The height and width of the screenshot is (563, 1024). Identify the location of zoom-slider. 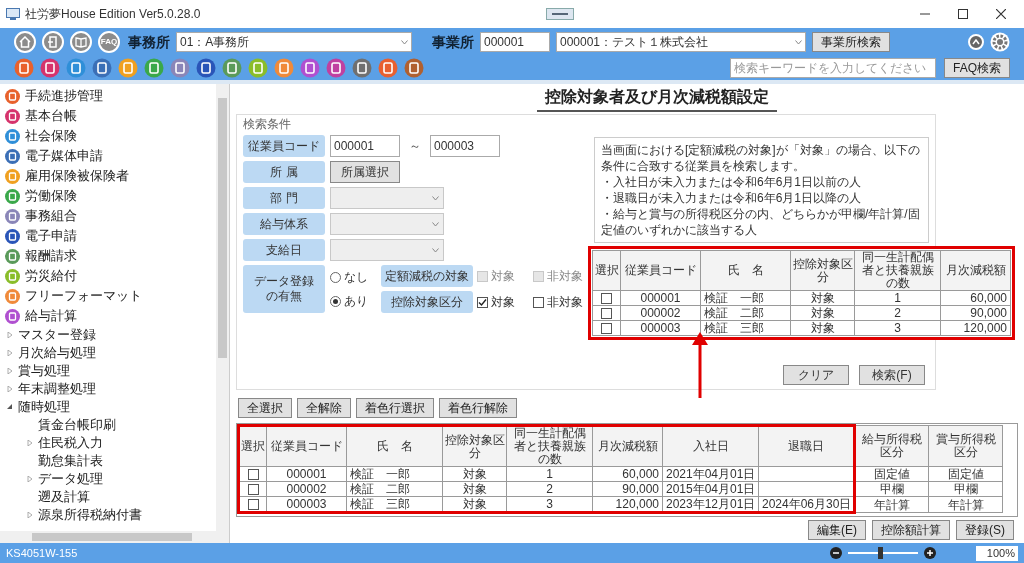
(883, 553).